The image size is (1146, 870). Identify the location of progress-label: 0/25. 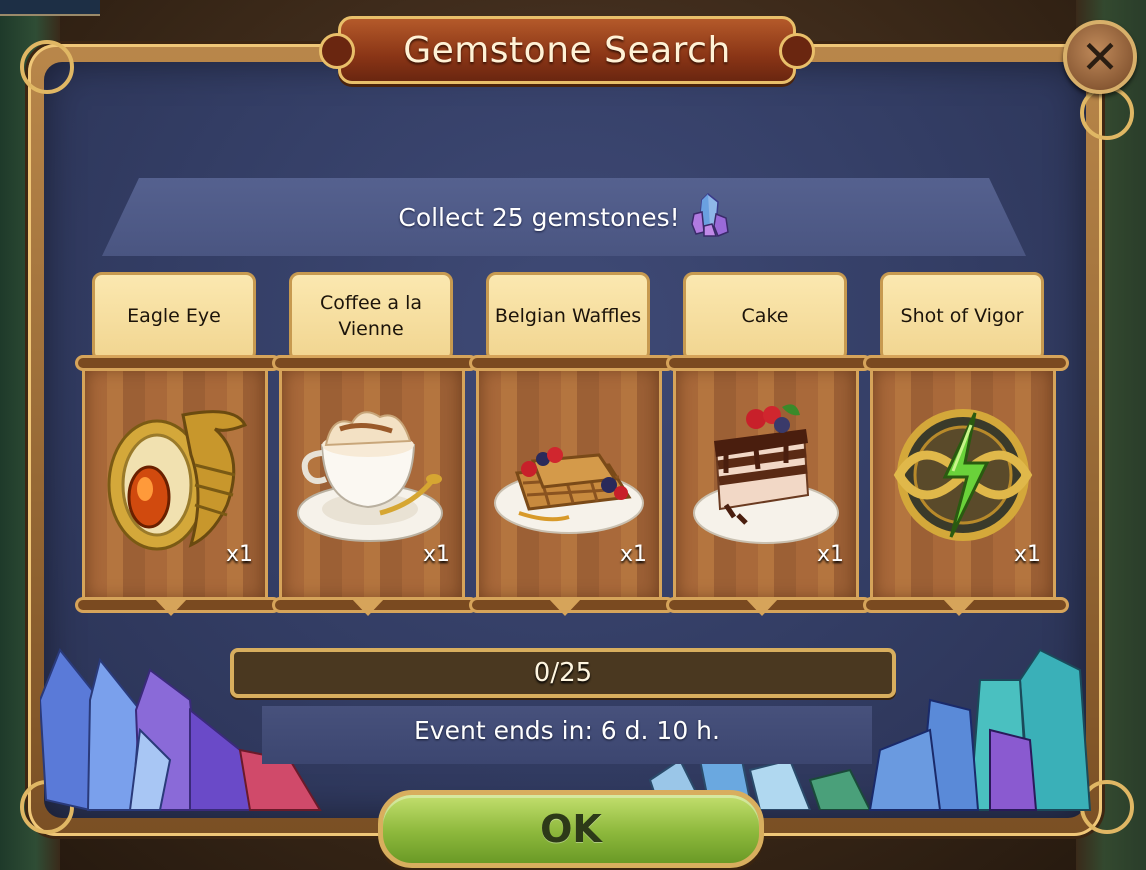
(563, 673).